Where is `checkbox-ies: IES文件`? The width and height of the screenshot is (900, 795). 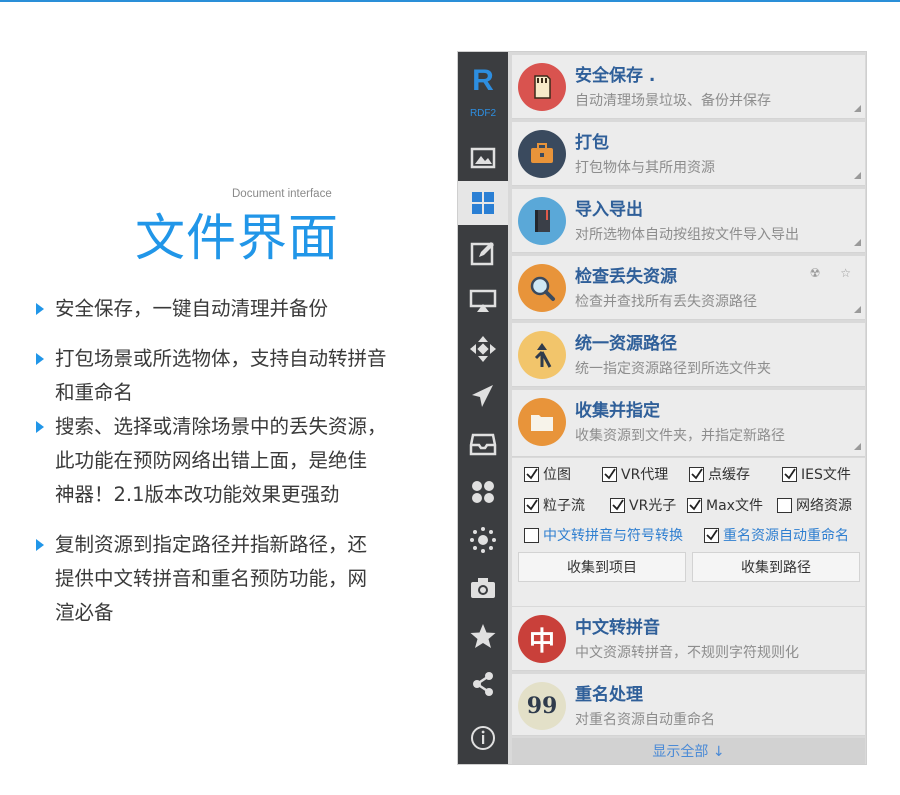
checkbox-ies: IES文件 is located at coordinates (816, 474).